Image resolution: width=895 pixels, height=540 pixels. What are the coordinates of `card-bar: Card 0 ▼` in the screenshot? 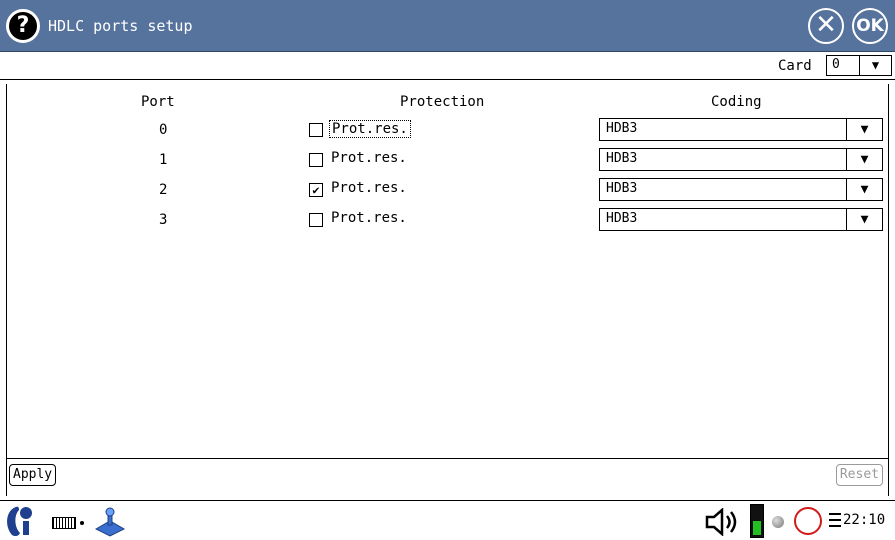 It's located at (447, 66).